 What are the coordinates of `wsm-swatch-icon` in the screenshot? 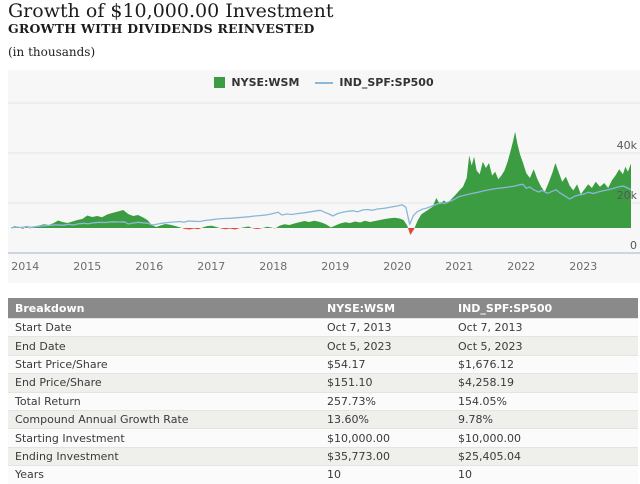 It's located at (220, 82).